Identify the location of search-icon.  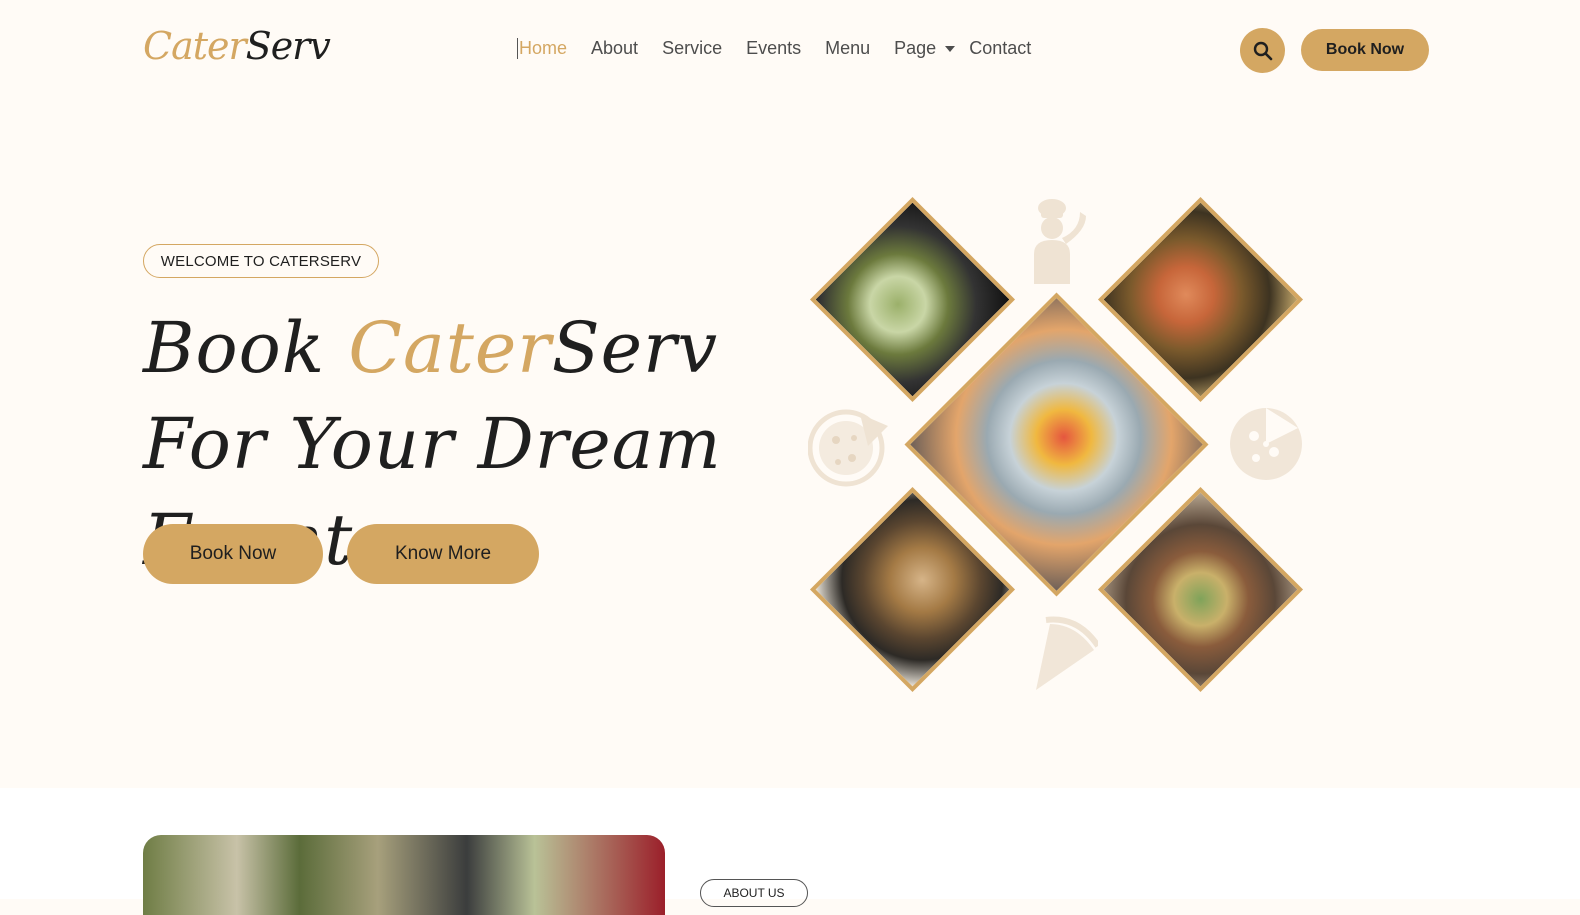
(1262, 50).